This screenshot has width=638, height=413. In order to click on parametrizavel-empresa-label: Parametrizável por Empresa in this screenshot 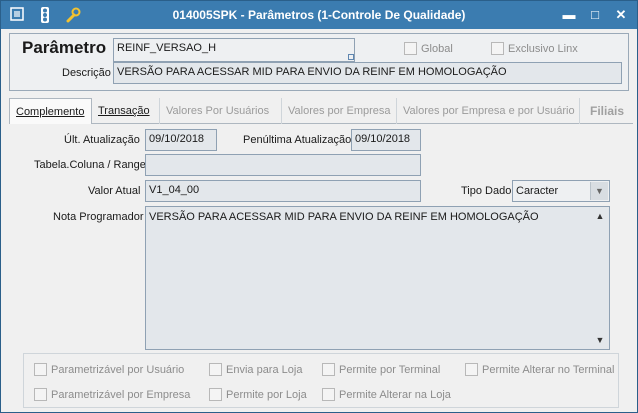, I will do `click(121, 394)`.